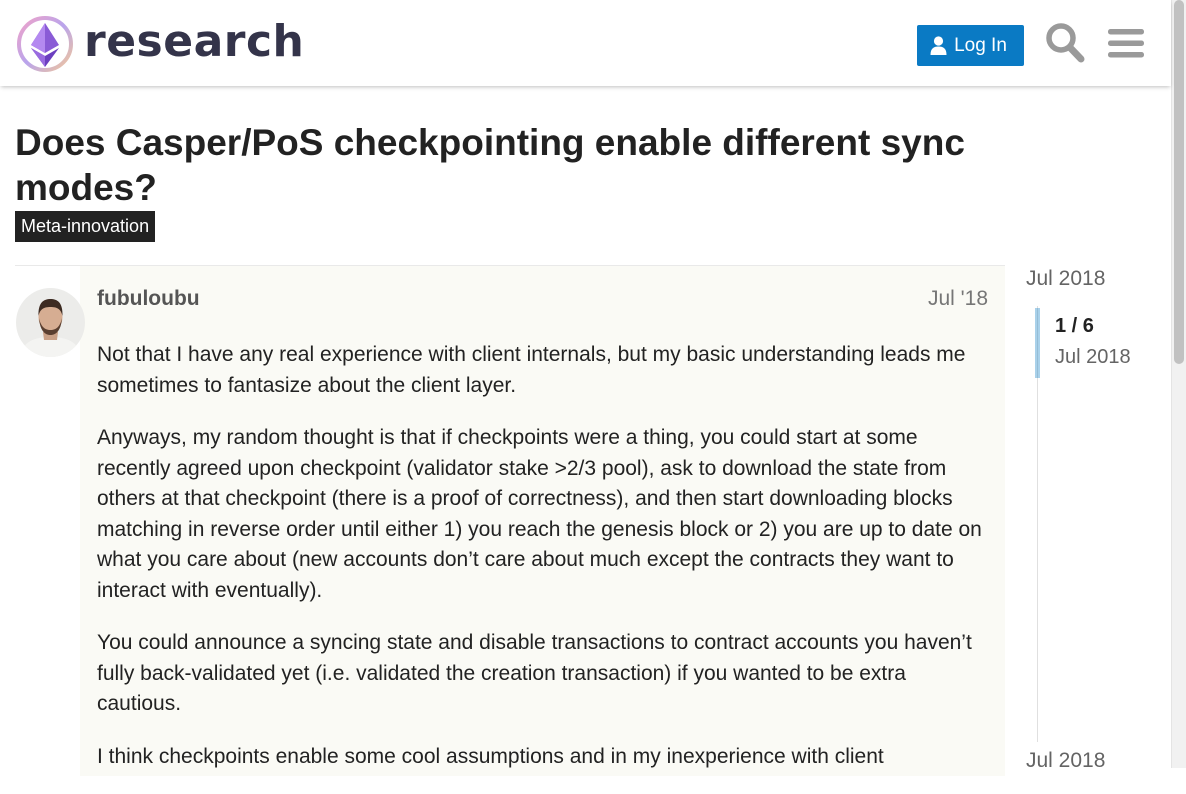 This screenshot has height=794, width=1186. Describe the element at coordinates (194, 42) in the screenshot. I see `site-name: research` at that location.